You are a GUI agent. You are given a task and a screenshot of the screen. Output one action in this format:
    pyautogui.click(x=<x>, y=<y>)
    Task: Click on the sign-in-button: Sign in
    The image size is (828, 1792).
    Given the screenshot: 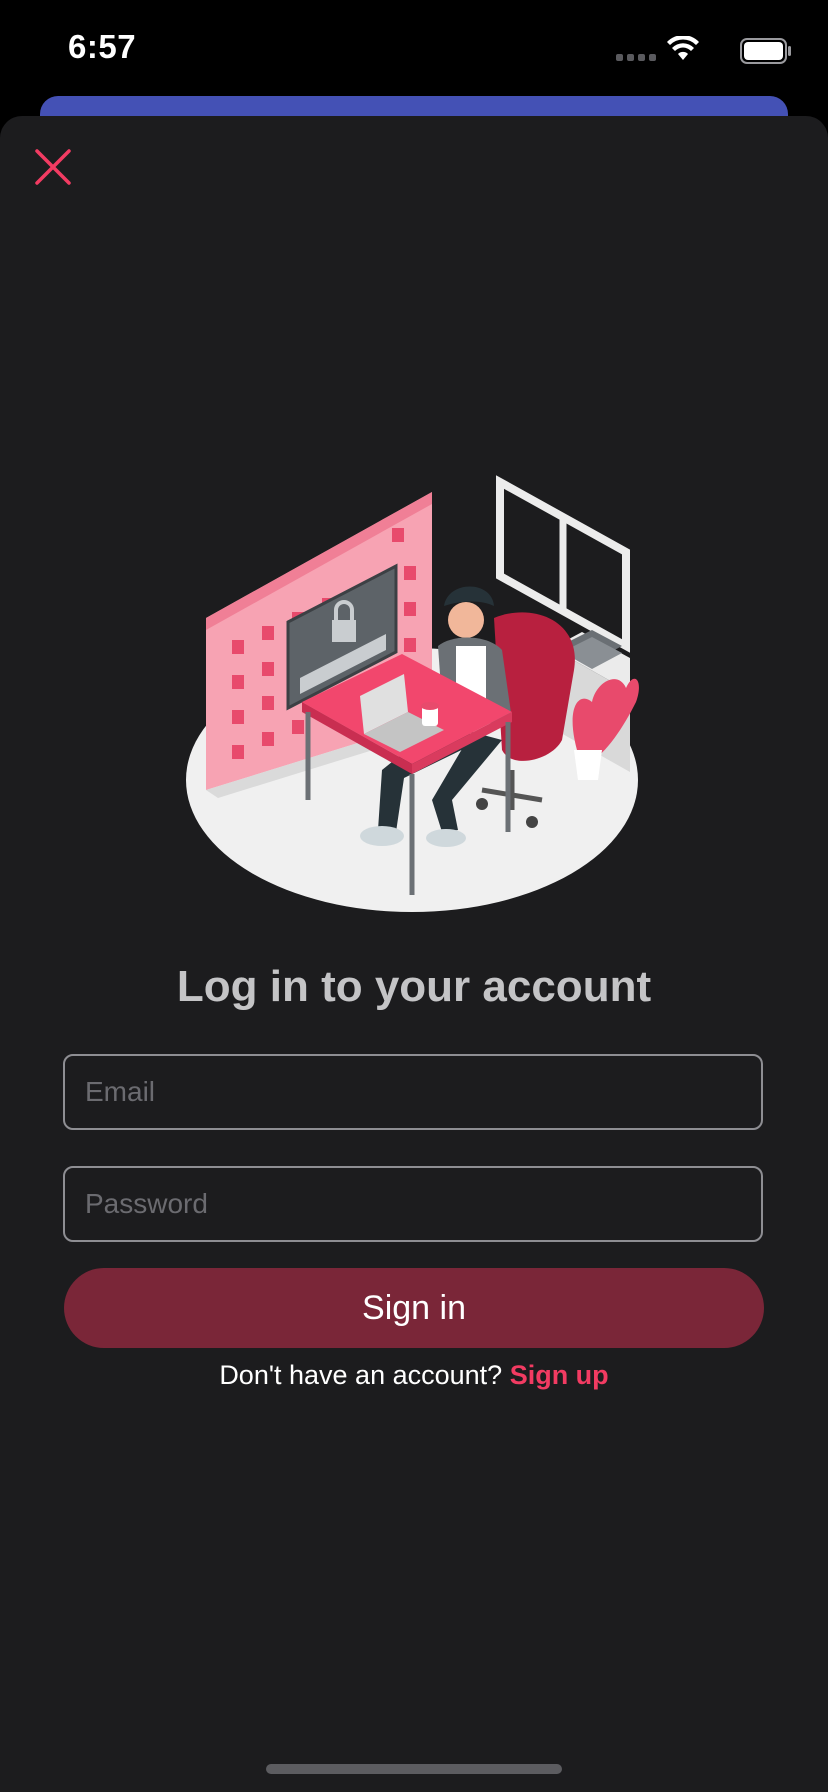 What is the action you would take?
    pyautogui.click(x=414, y=1308)
    